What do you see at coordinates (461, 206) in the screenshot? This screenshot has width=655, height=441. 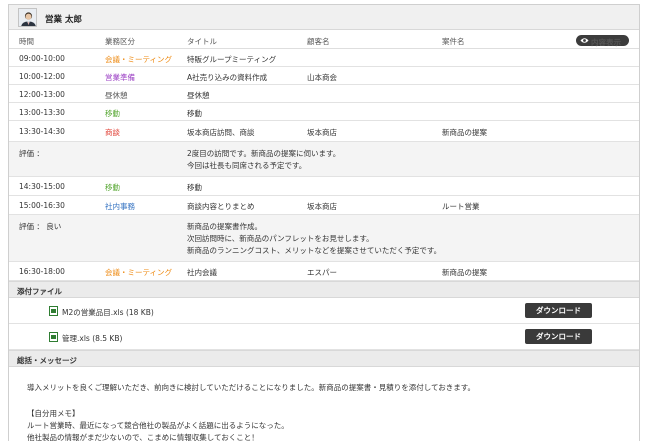 I see `row-case: ルート営業` at bounding box center [461, 206].